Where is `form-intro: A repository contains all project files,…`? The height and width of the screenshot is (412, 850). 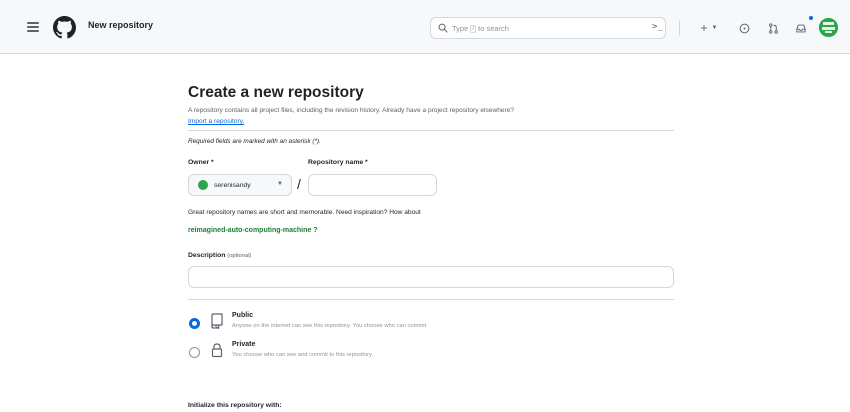 form-intro: A repository contains all project files,… is located at coordinates (351, 110).